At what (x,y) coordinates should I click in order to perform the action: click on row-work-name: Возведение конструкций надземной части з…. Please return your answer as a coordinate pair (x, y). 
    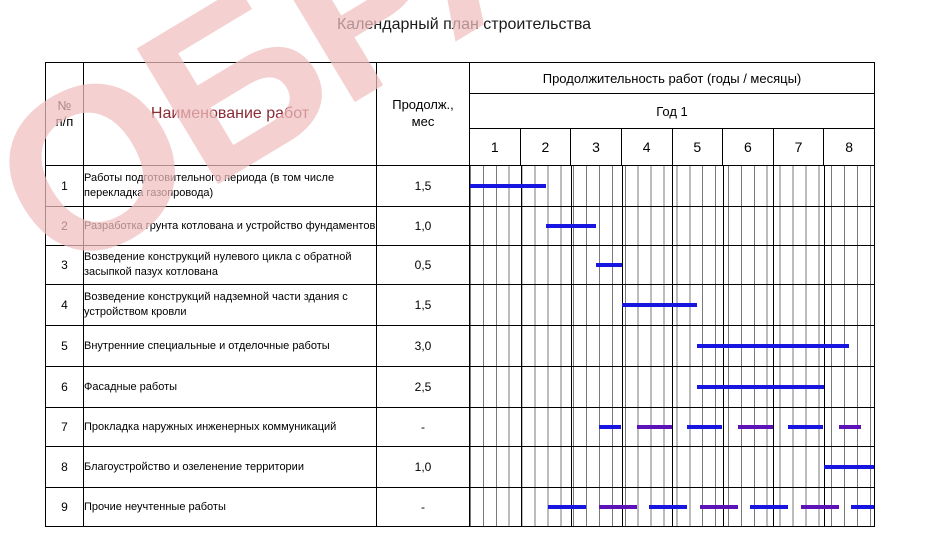
    Looking at the image, I should click on (230, 305).